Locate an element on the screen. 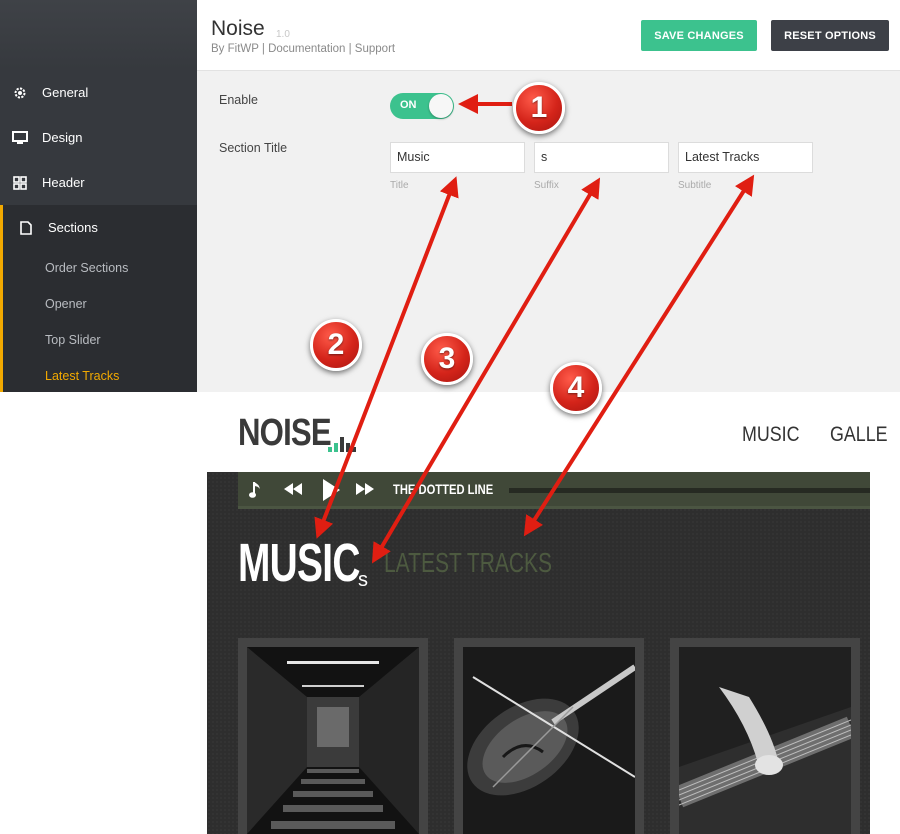  suffix-caption: Suffix is located at coordinates (546, 185).